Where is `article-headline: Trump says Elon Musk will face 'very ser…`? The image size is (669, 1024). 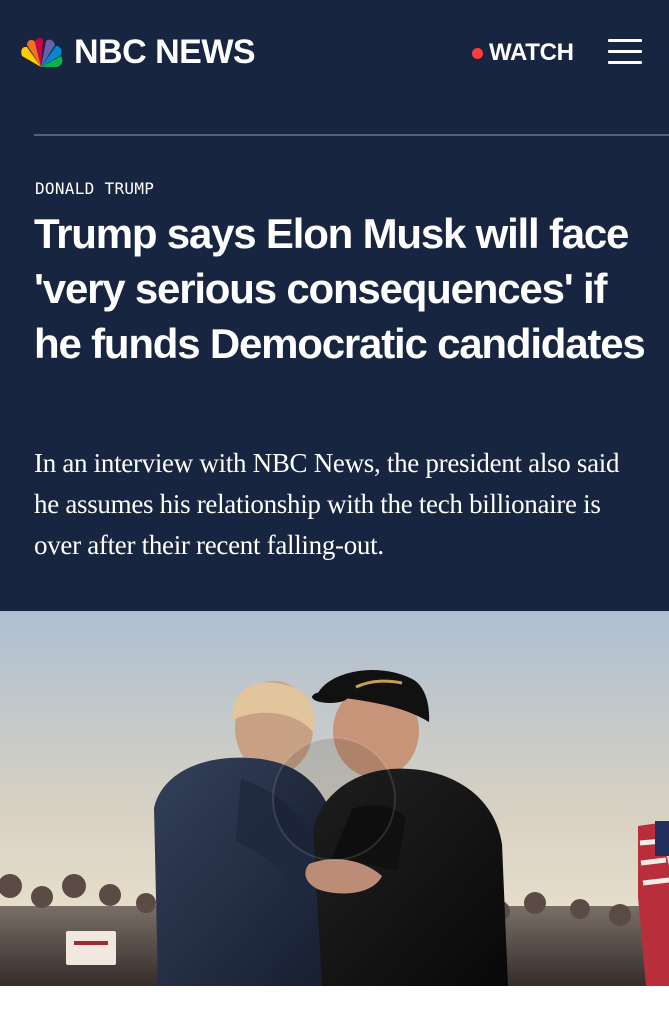 article-headline: Trump says Elon Musk will face 'very ser… is located at coordinates (340, 288).